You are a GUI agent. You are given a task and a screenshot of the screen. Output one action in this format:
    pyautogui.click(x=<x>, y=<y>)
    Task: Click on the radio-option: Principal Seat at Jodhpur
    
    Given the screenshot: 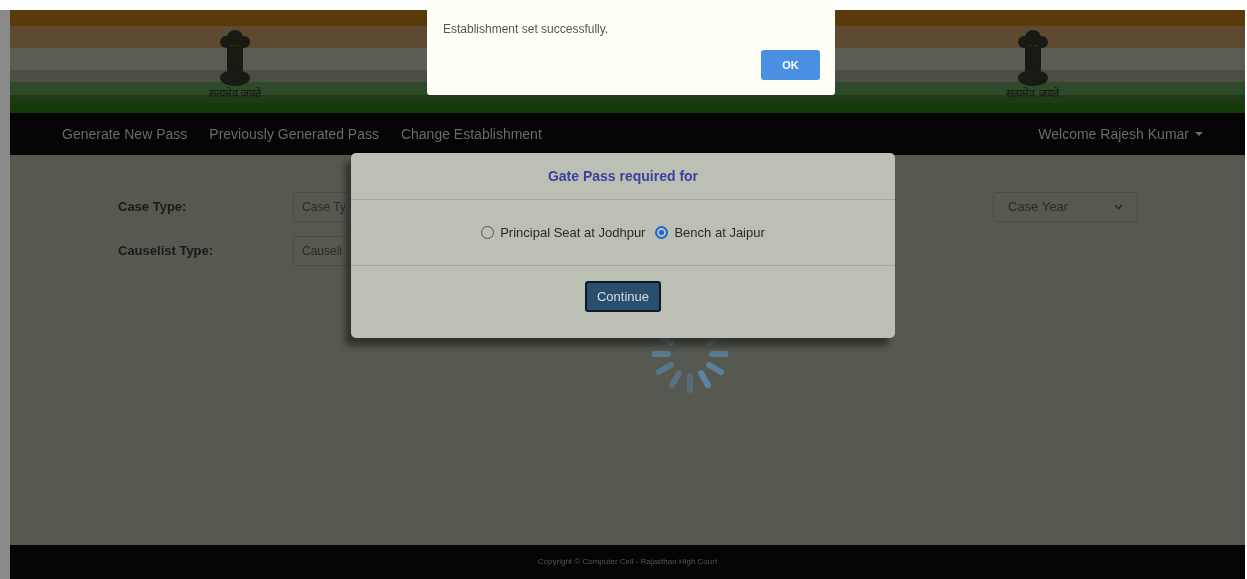 What is the action you would take?
    pyautogui.click(x=563, y=232)
    